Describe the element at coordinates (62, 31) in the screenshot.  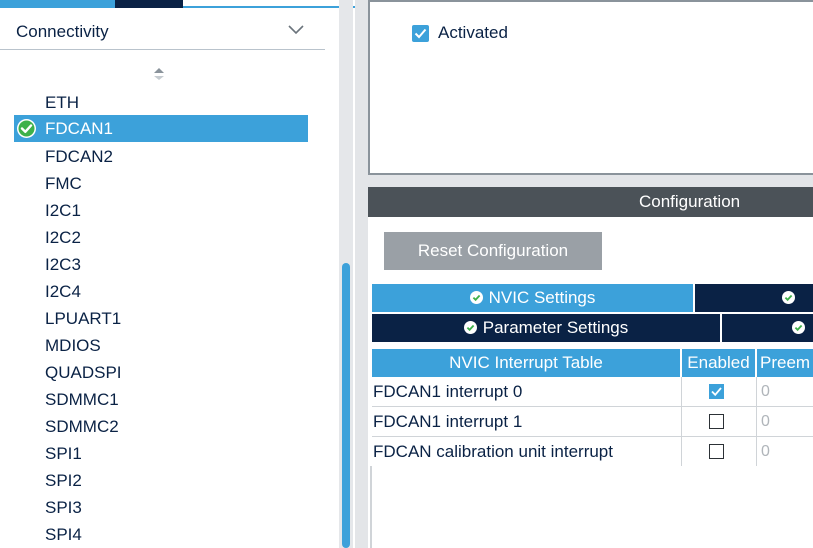
I see `category-label: Connectivity` at that location.